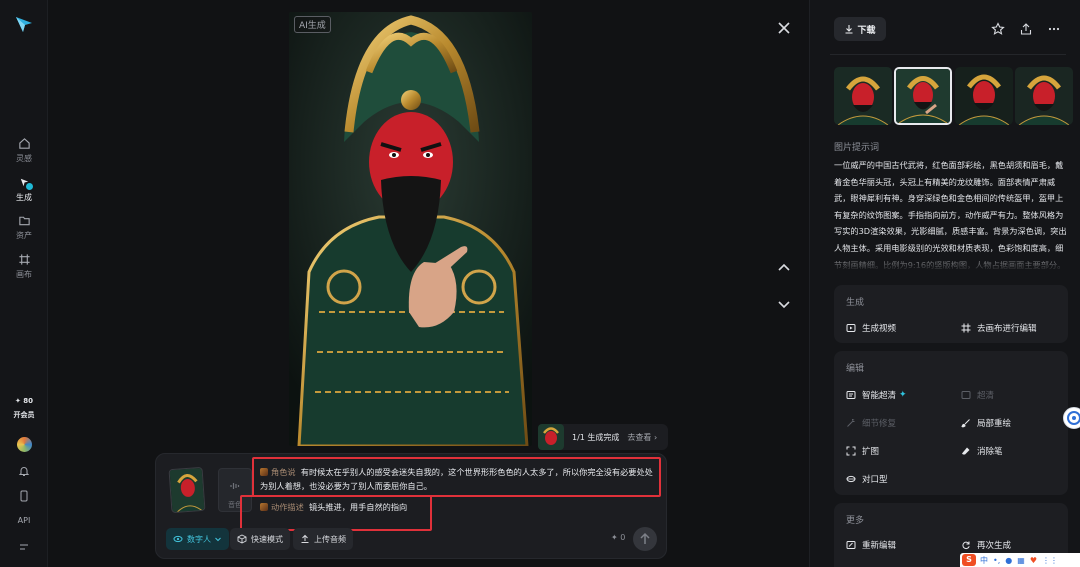  I want to click on action-label: 智能超清, so click(879, 396).